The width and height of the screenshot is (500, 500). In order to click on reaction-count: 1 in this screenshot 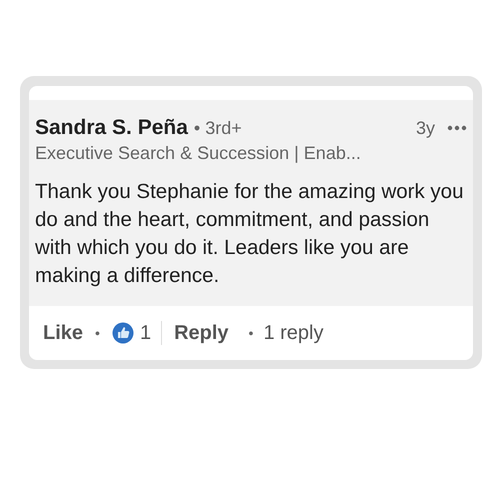, I will do `click(146, 333)`.